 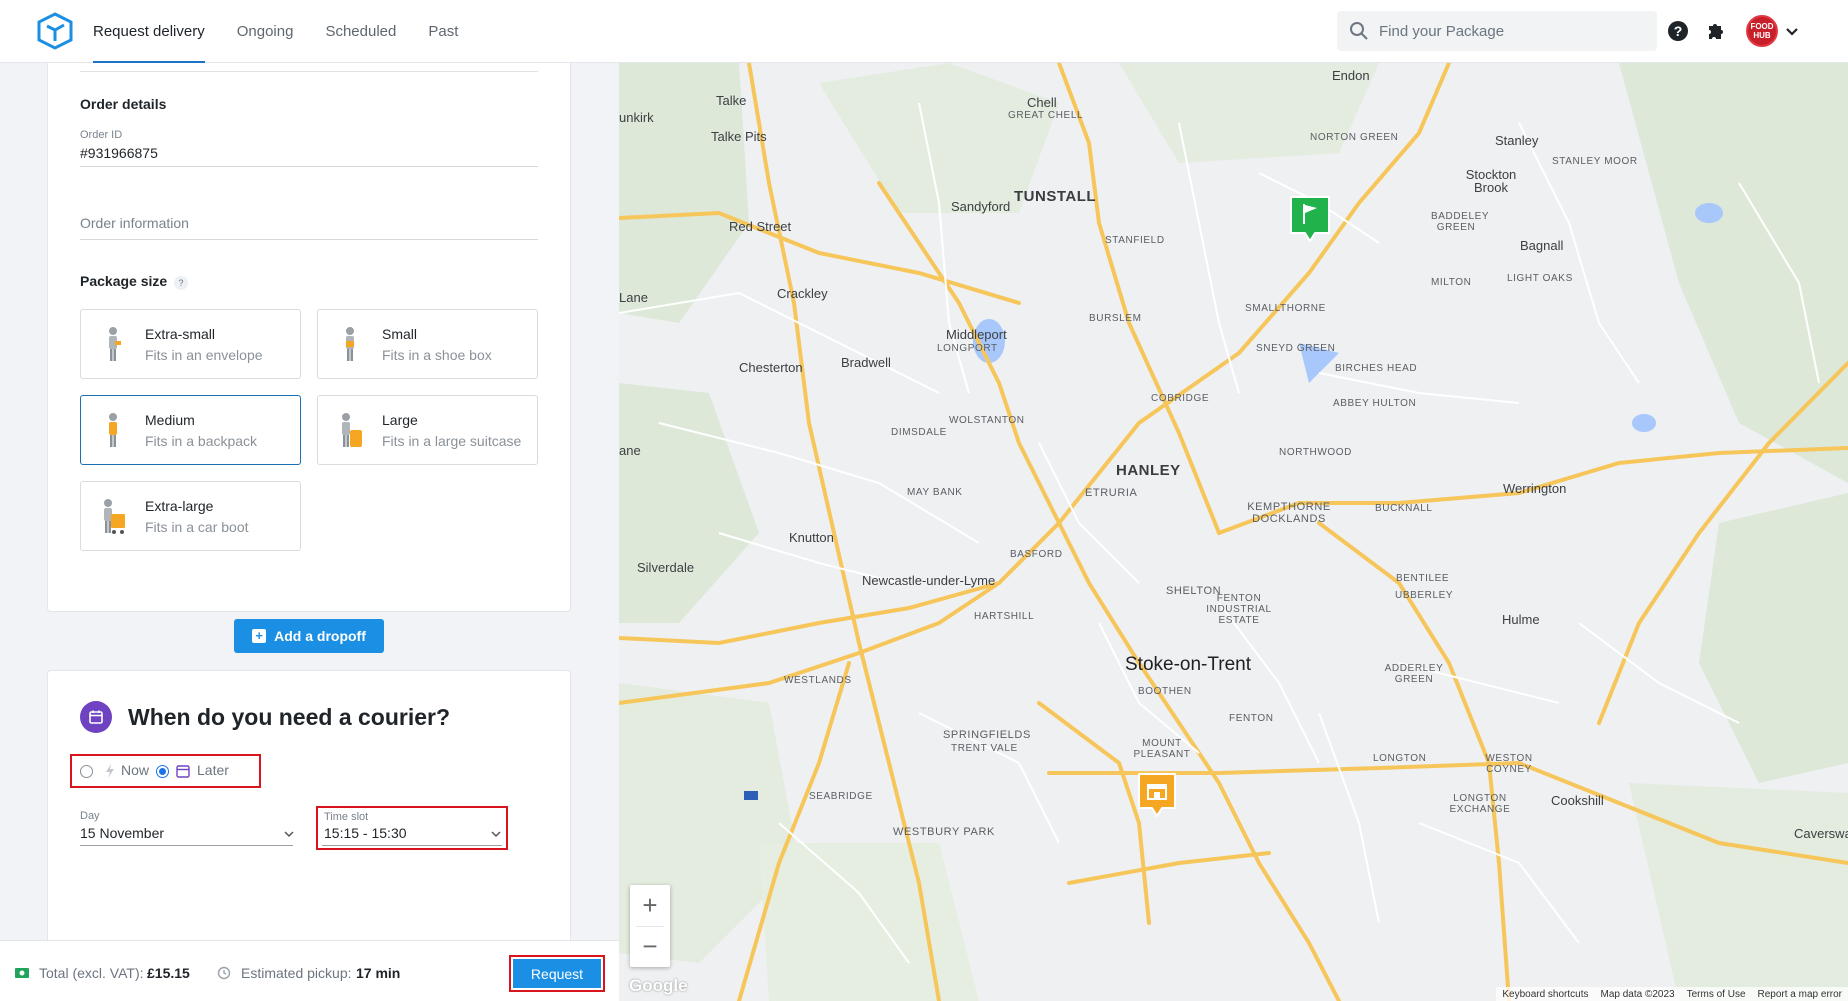 I want to click on map-label: Caverswa, so click(x=1821, y=833).